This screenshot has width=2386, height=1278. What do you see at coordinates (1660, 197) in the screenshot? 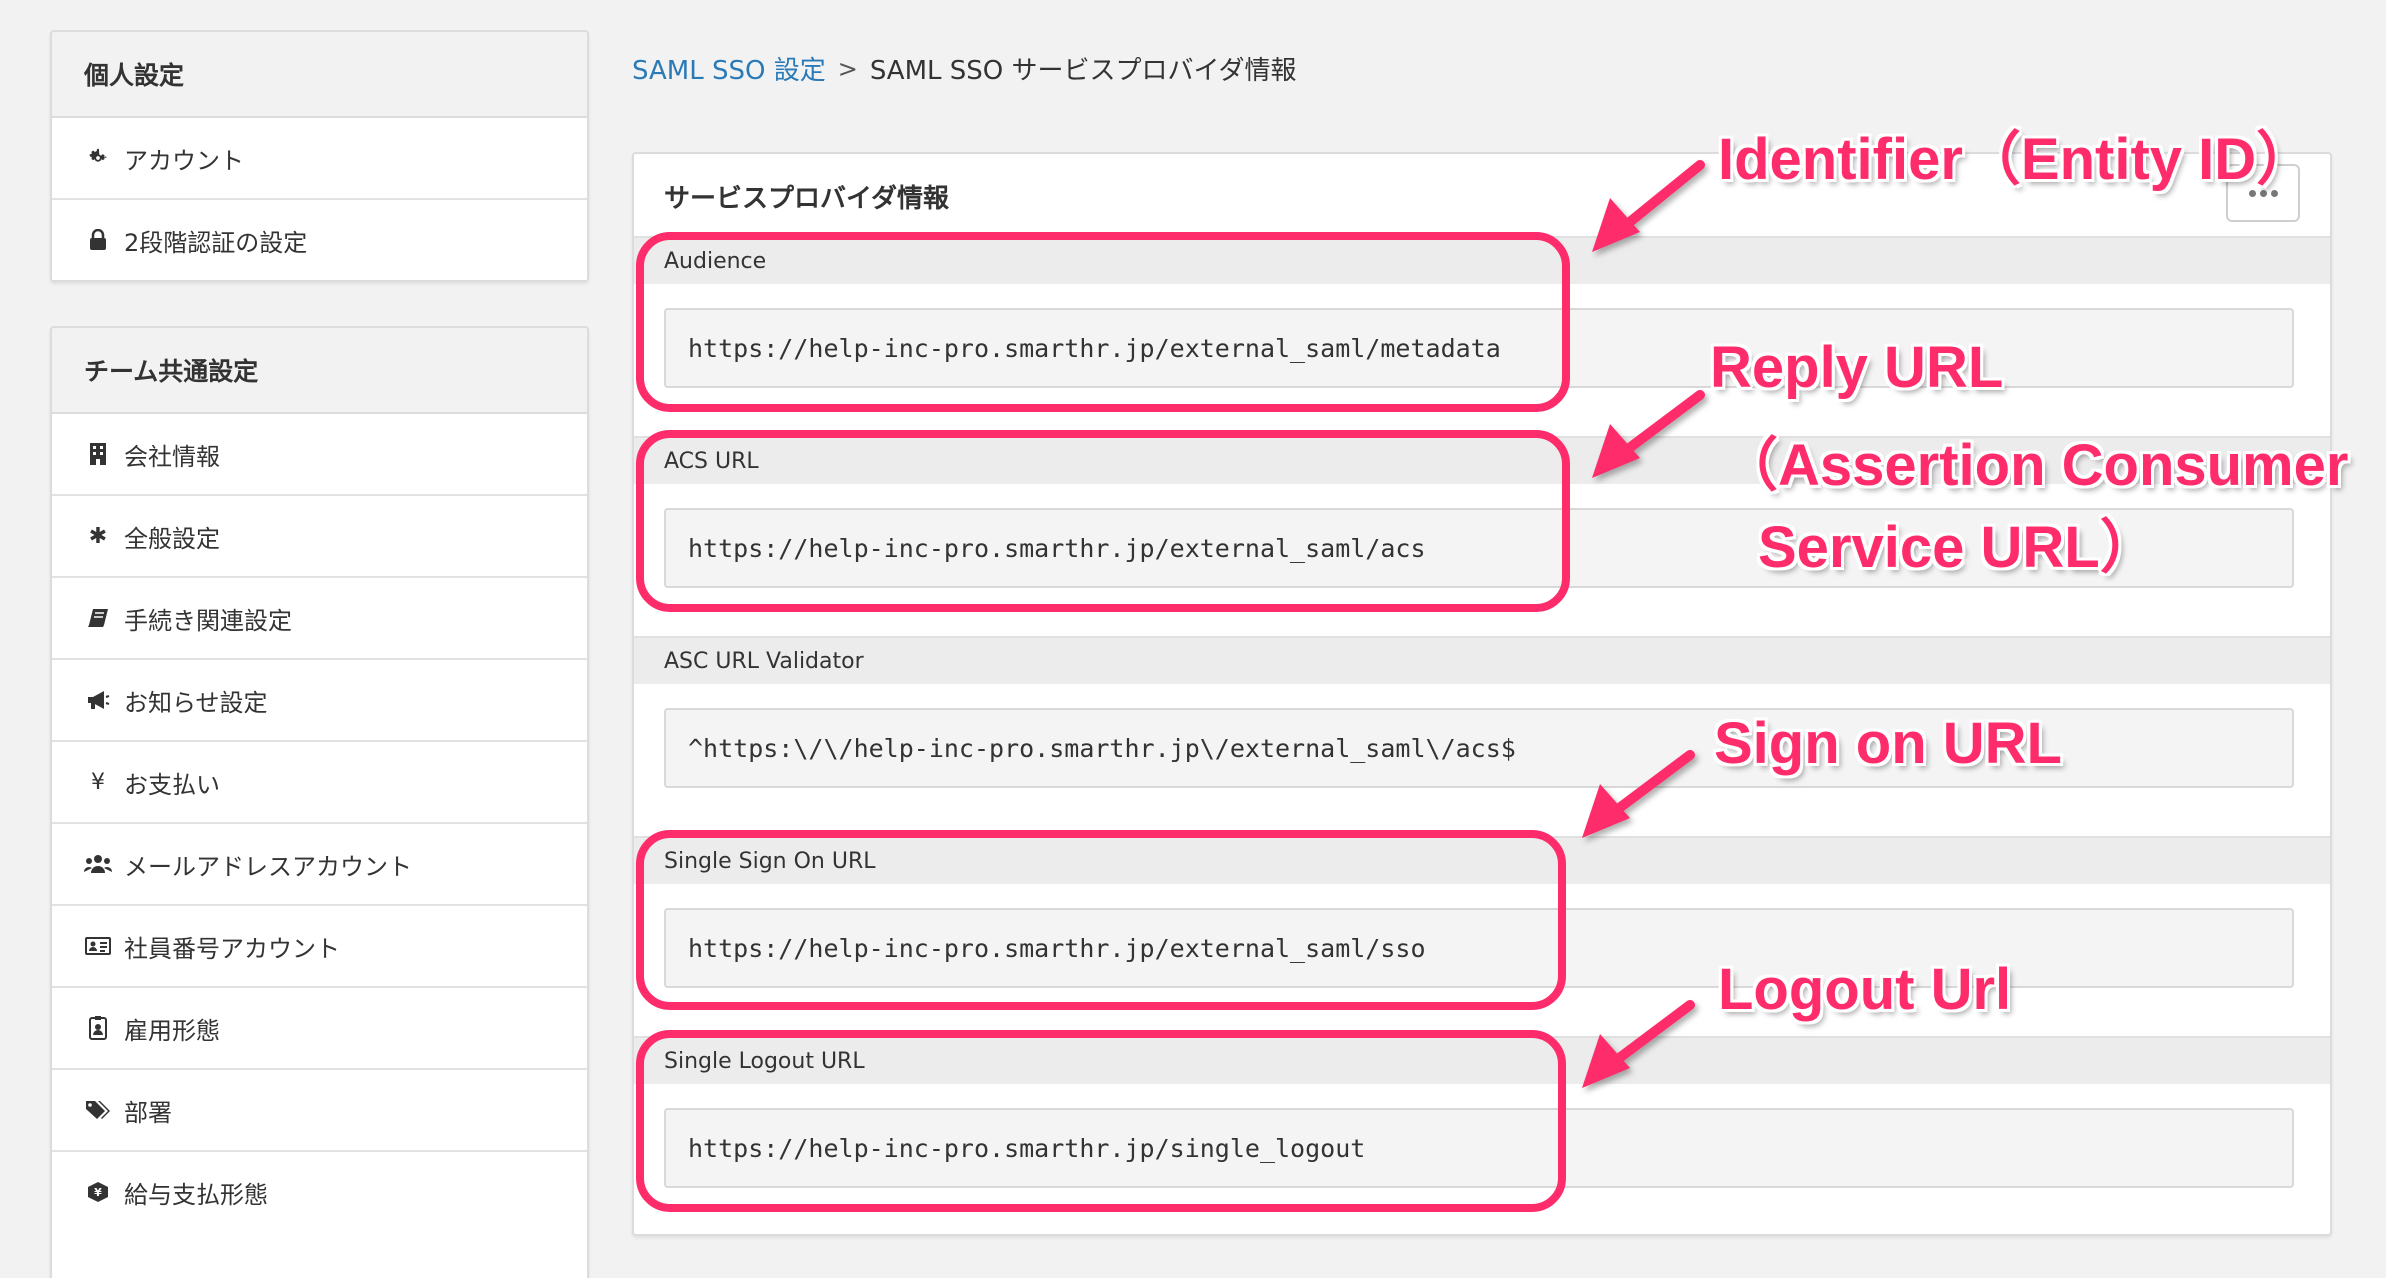
I see `arrow-identifier-icon` at bounding box center [1660, 197].